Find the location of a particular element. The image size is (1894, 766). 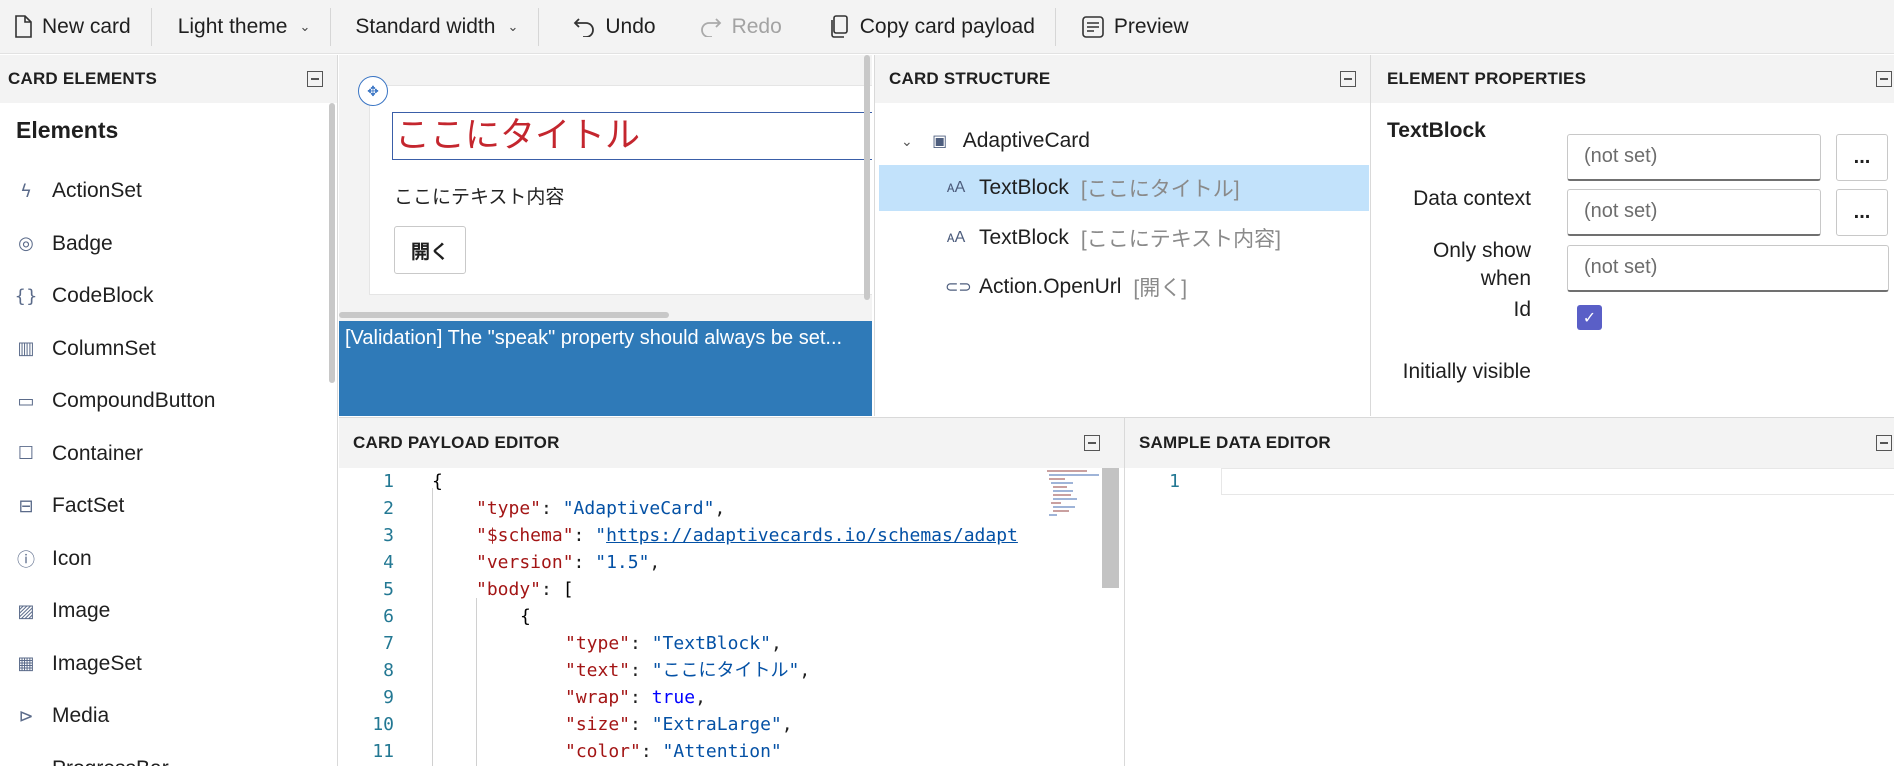

code-line: 9 "wrap": true, is located at coordinates (689, 697).